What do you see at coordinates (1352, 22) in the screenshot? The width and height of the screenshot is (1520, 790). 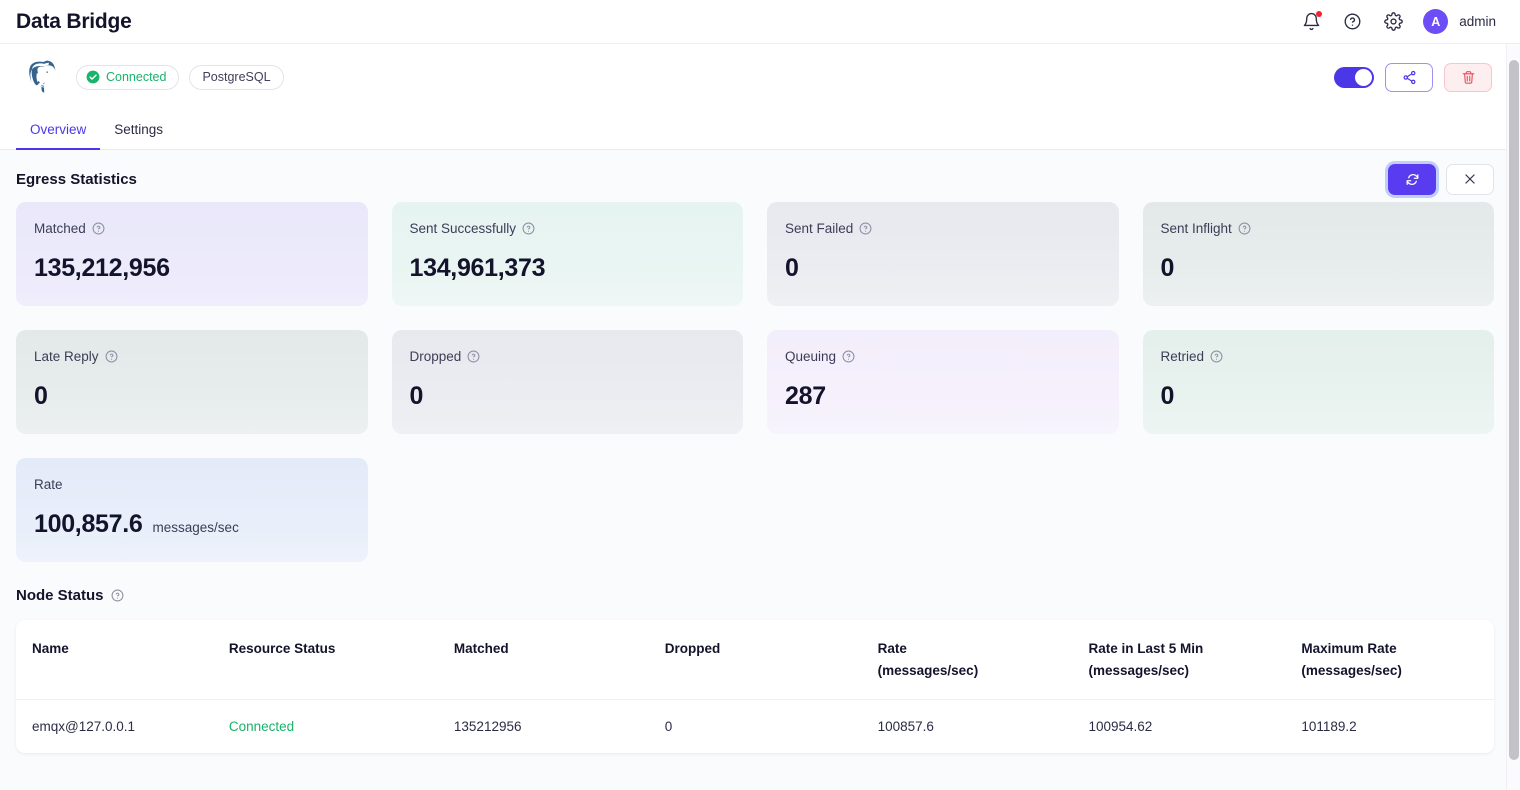 I see `help-button` at bounding box center [1352, 22].